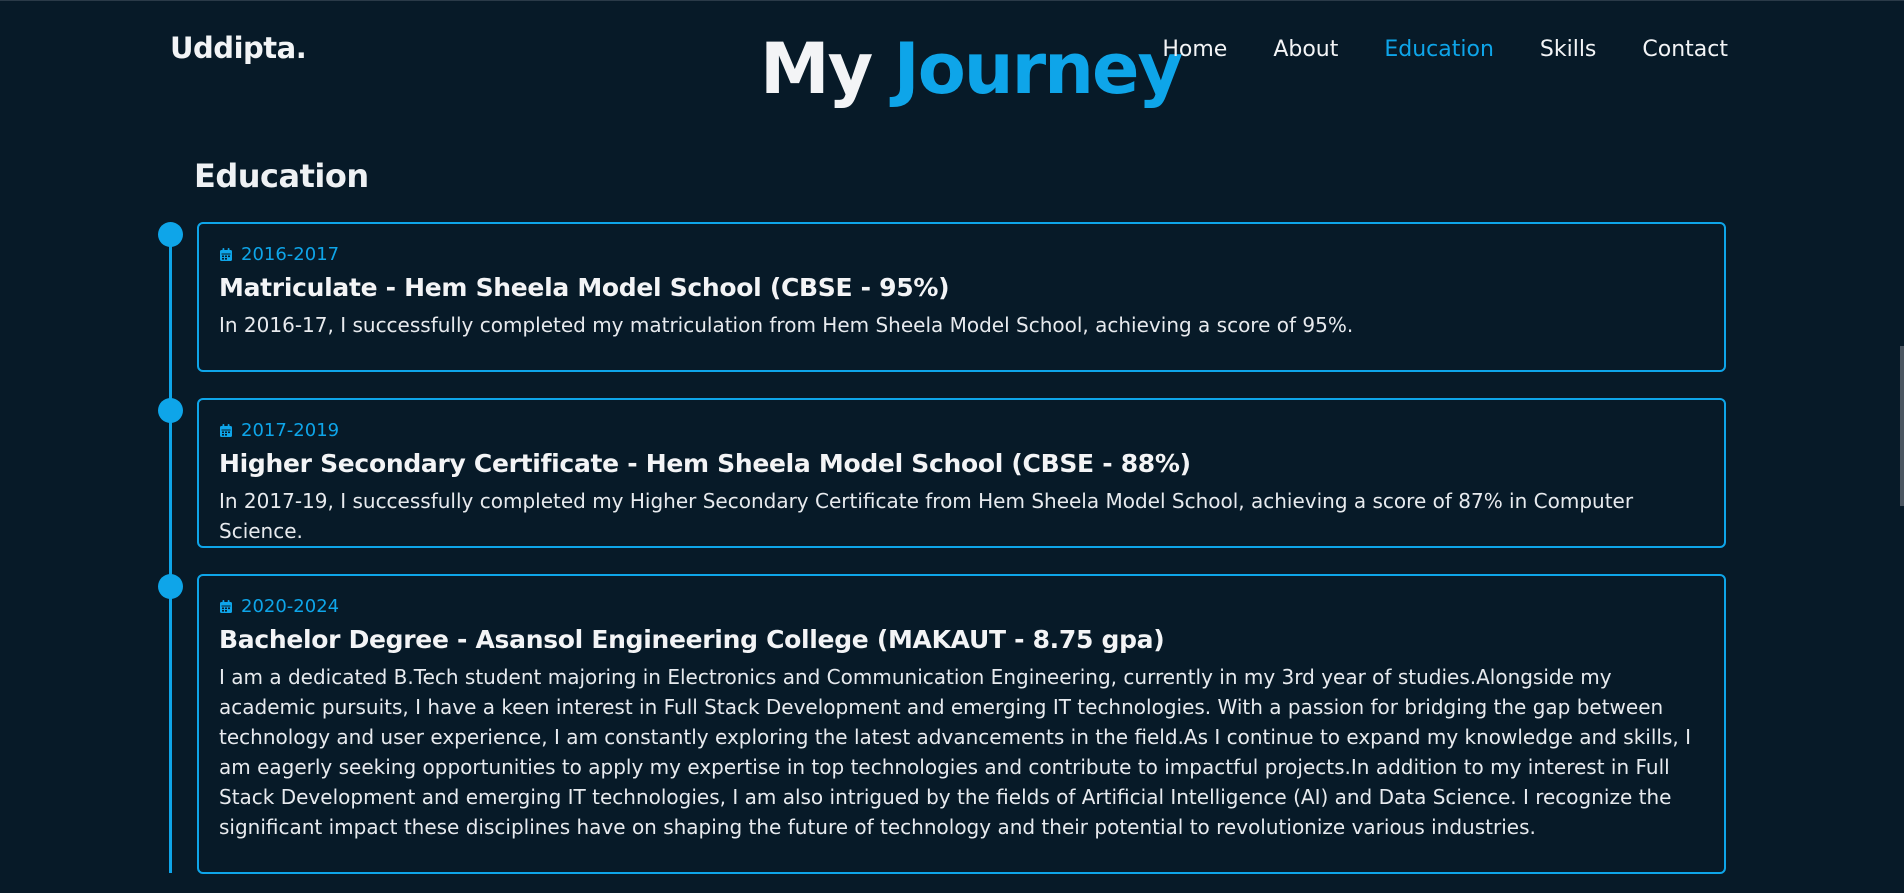 This screenshot has width=1904, height=893. Describe the element at coordinates (281, 176) in the screenshot. I see `section-title: Education` at that location.